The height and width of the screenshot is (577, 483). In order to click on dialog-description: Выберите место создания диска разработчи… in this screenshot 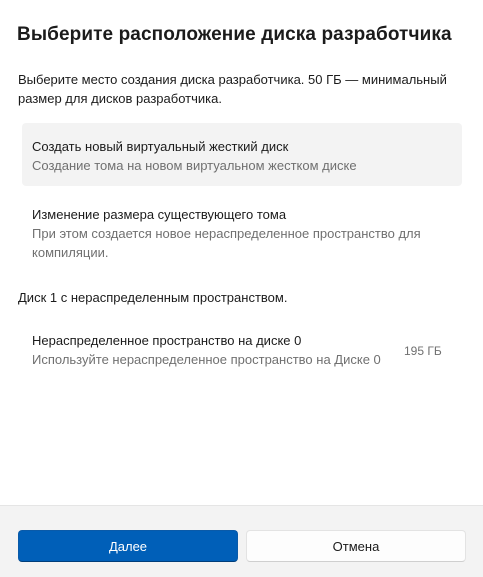, I will do `click(232, 89)`.